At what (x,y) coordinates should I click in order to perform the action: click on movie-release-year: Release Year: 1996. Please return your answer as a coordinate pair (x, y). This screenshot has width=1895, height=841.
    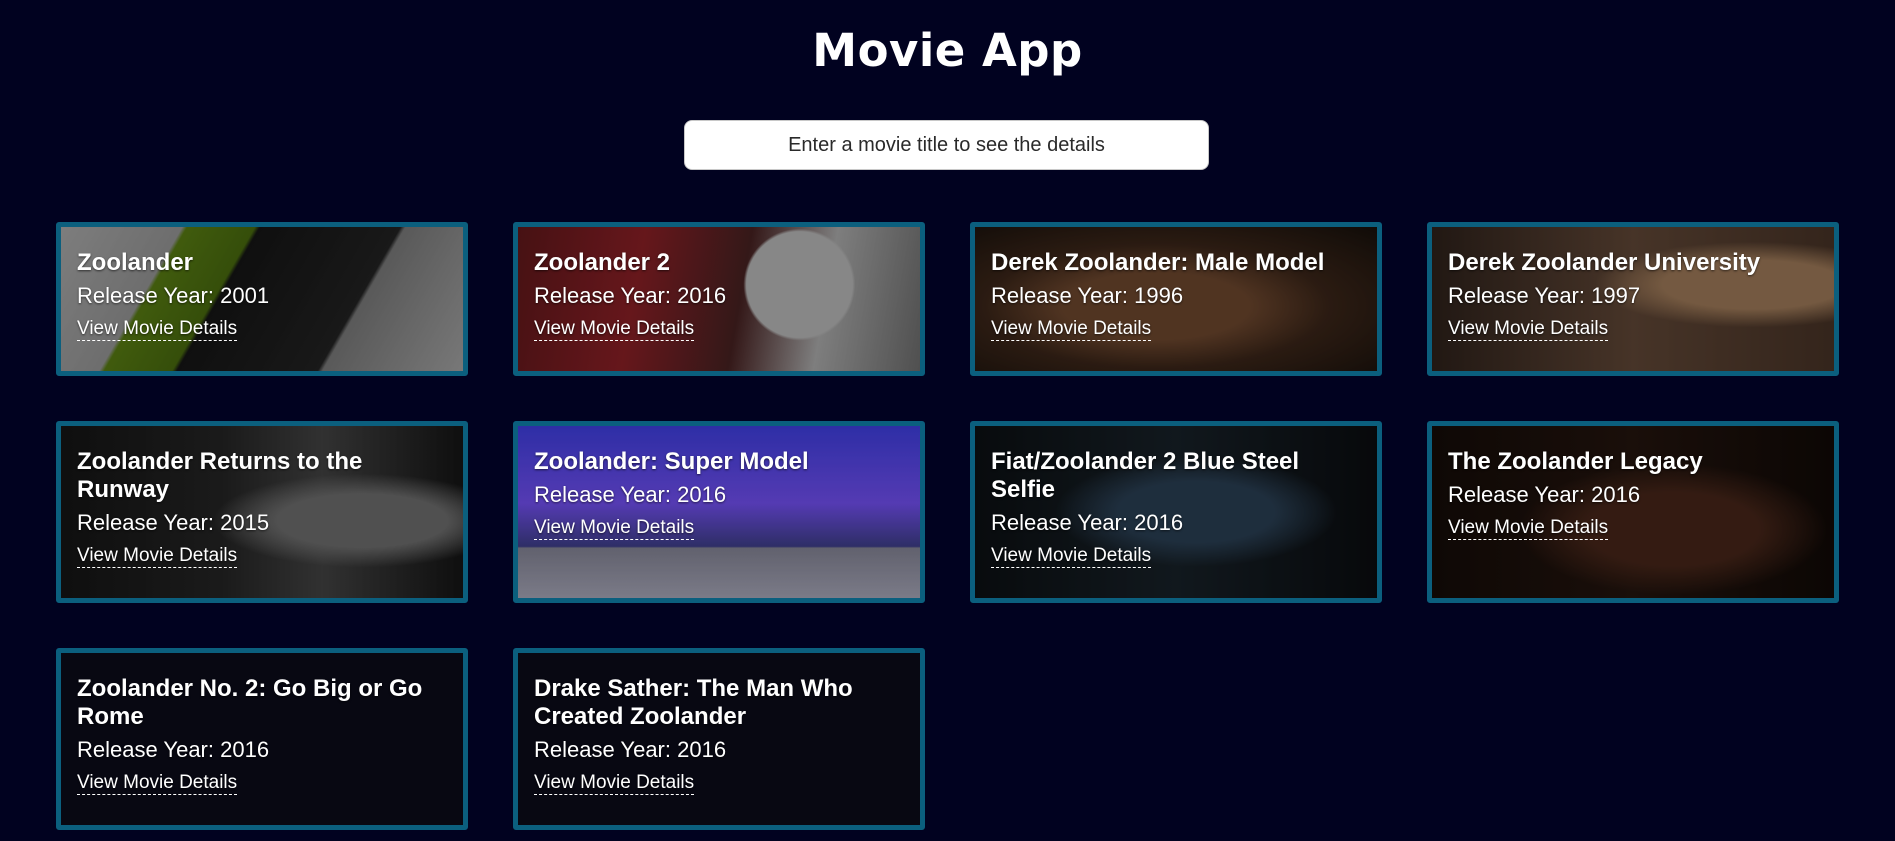
    Looking at the image, I should click on (1087, 295).